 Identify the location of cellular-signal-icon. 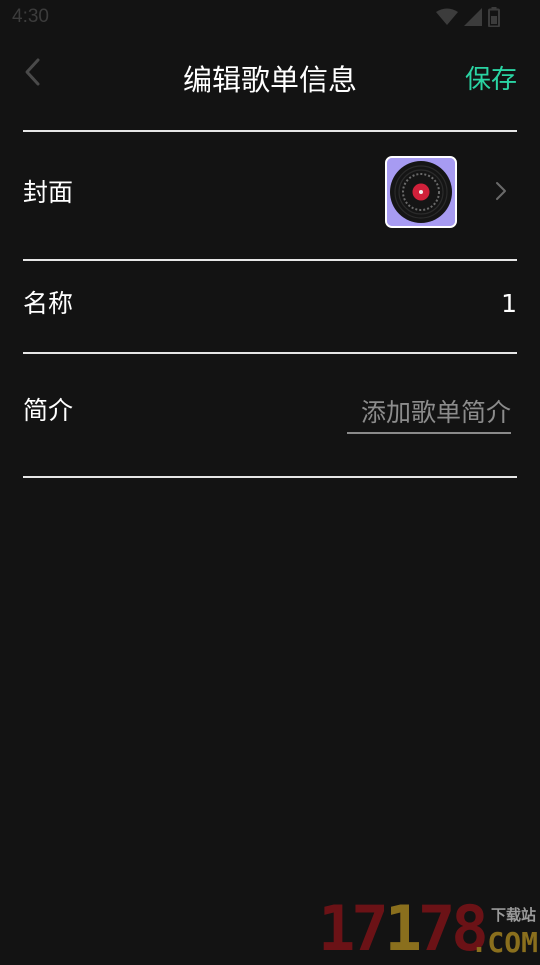
(473, 17).